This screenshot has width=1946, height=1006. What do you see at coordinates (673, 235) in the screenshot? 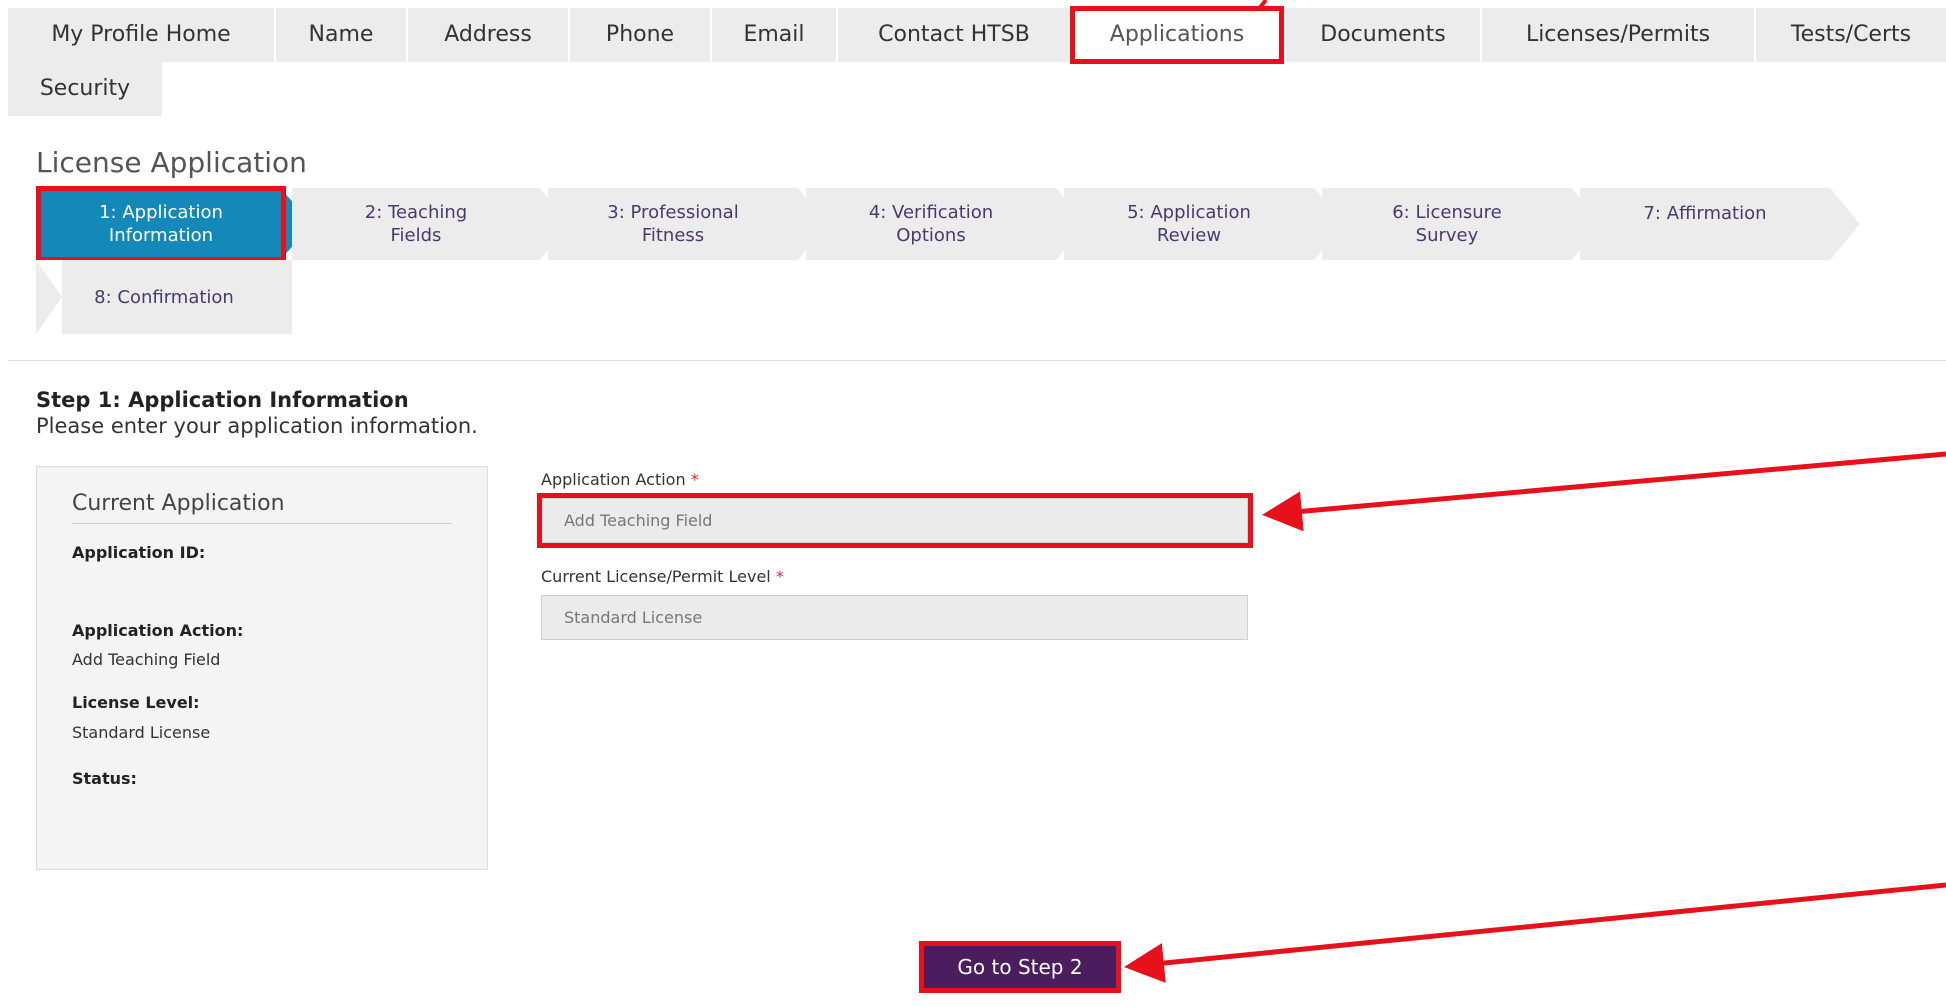
I see `step-line-2: Fitness` at bounding box center [673, 235].